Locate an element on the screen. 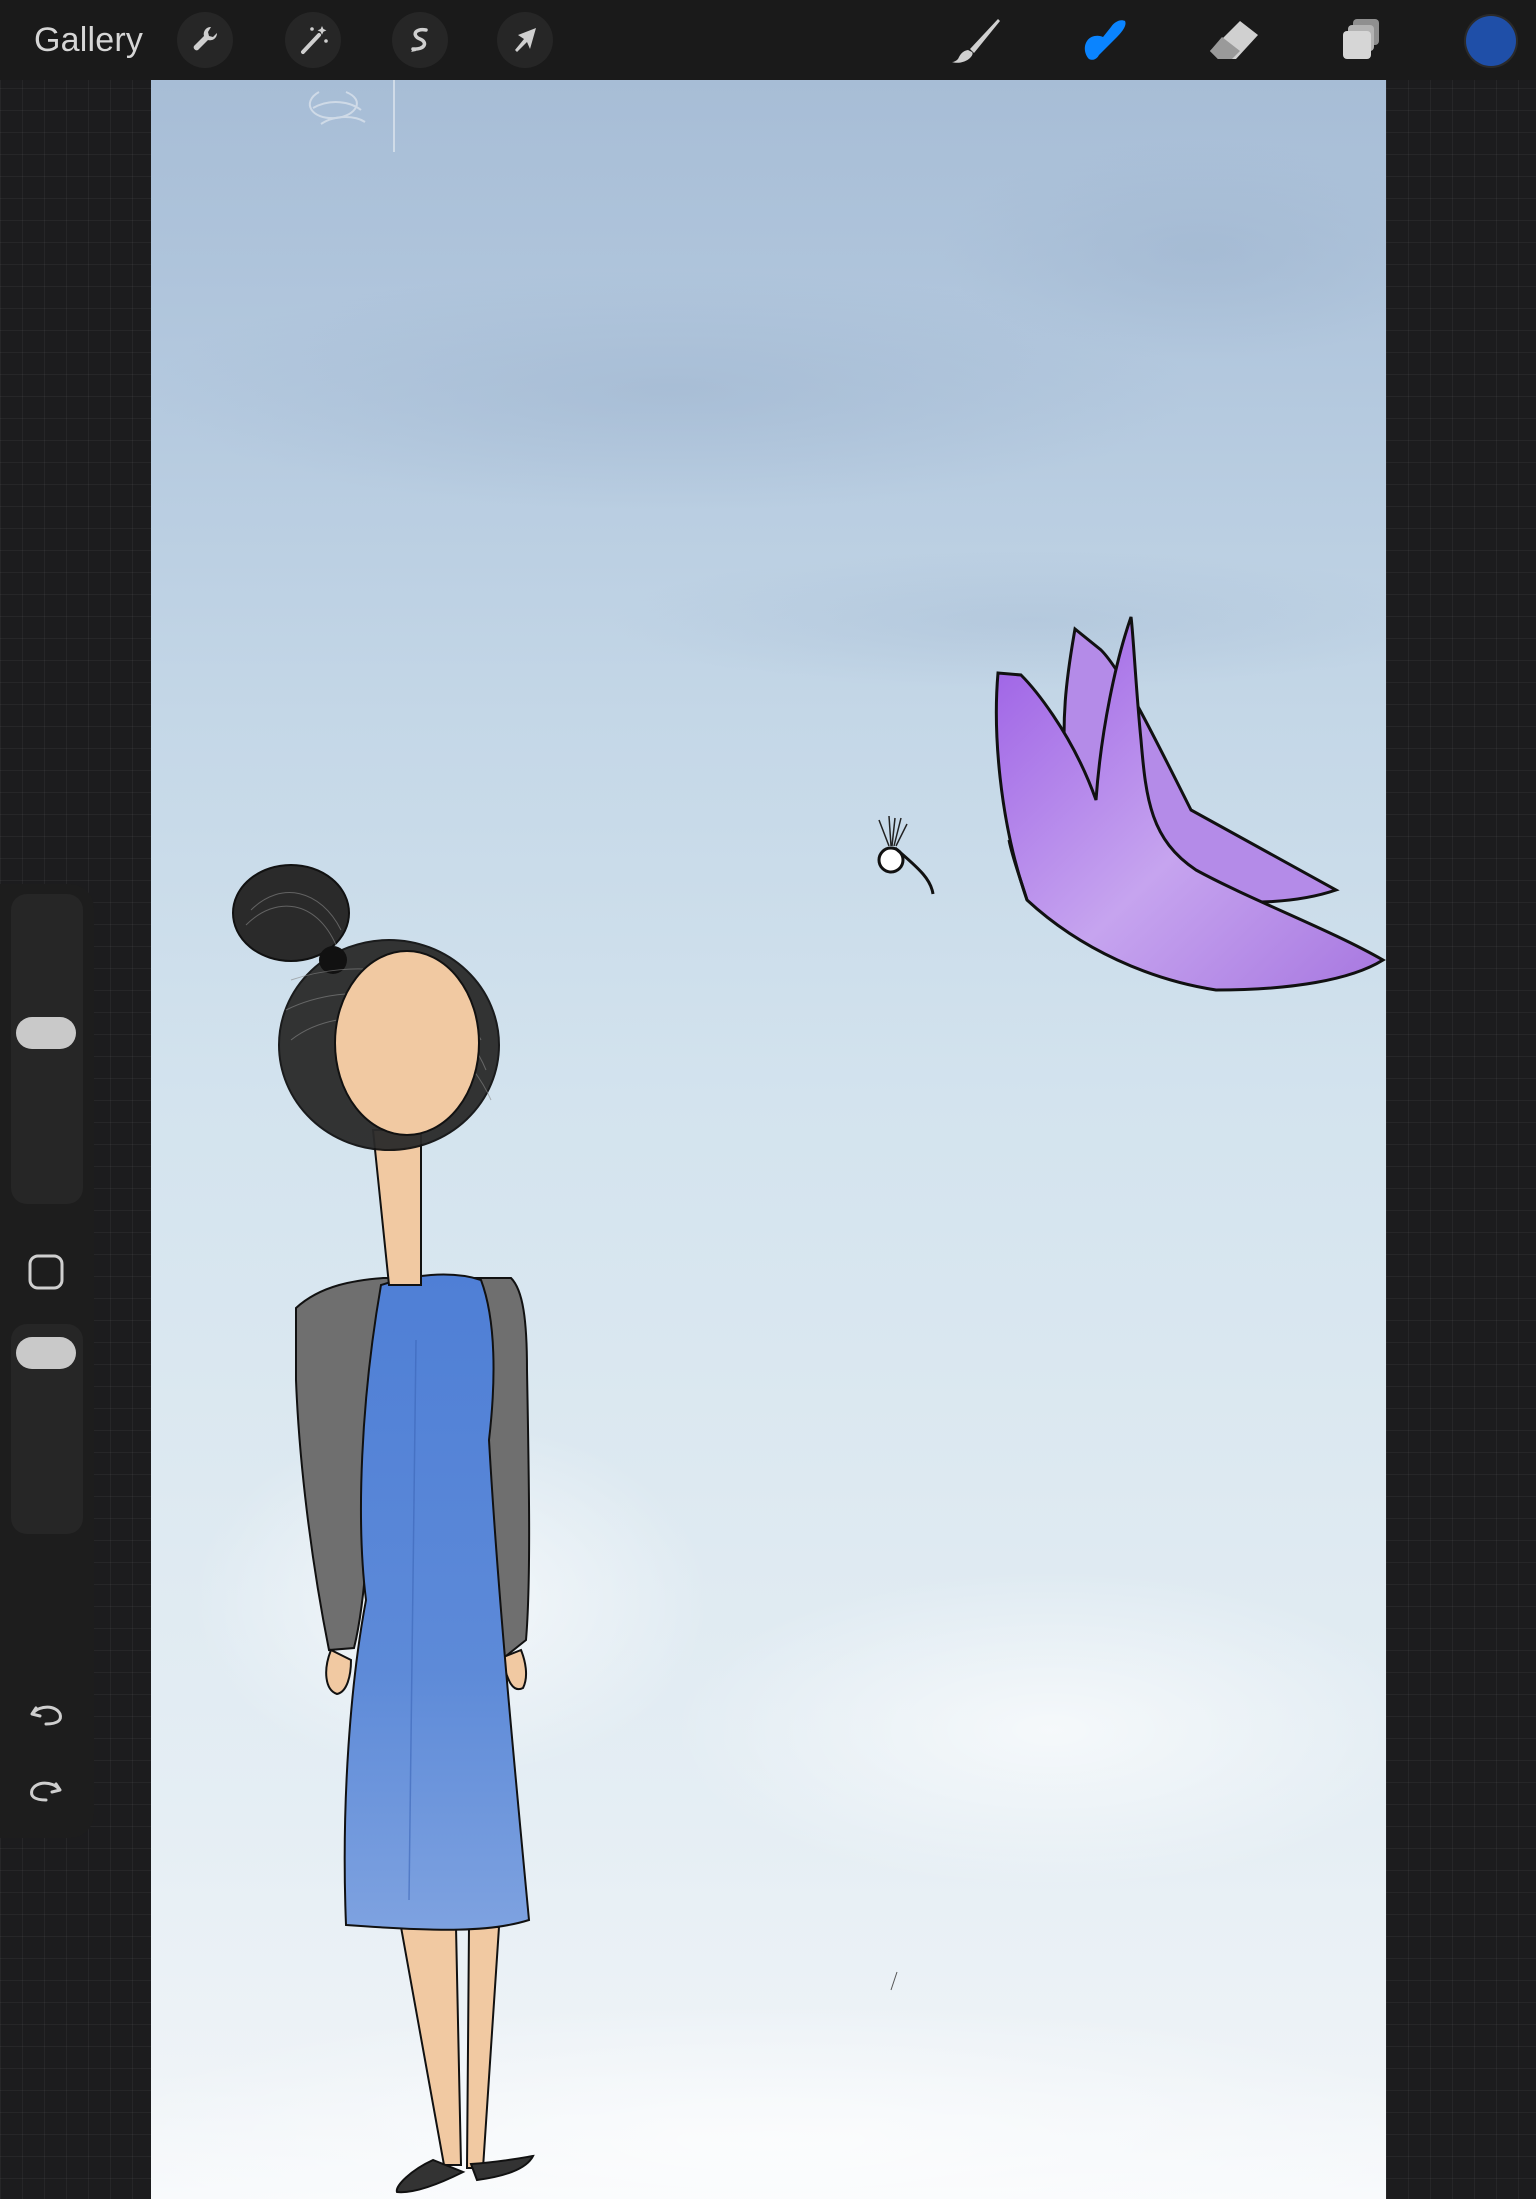 The width and height of the screenshot is (1536, 2199). top-toolbar: Gallery is located at coordinates (768, 40).